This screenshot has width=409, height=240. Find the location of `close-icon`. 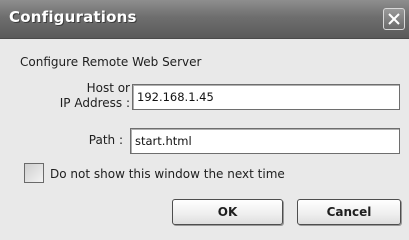

close-icon is located at coordinates (394, 19).